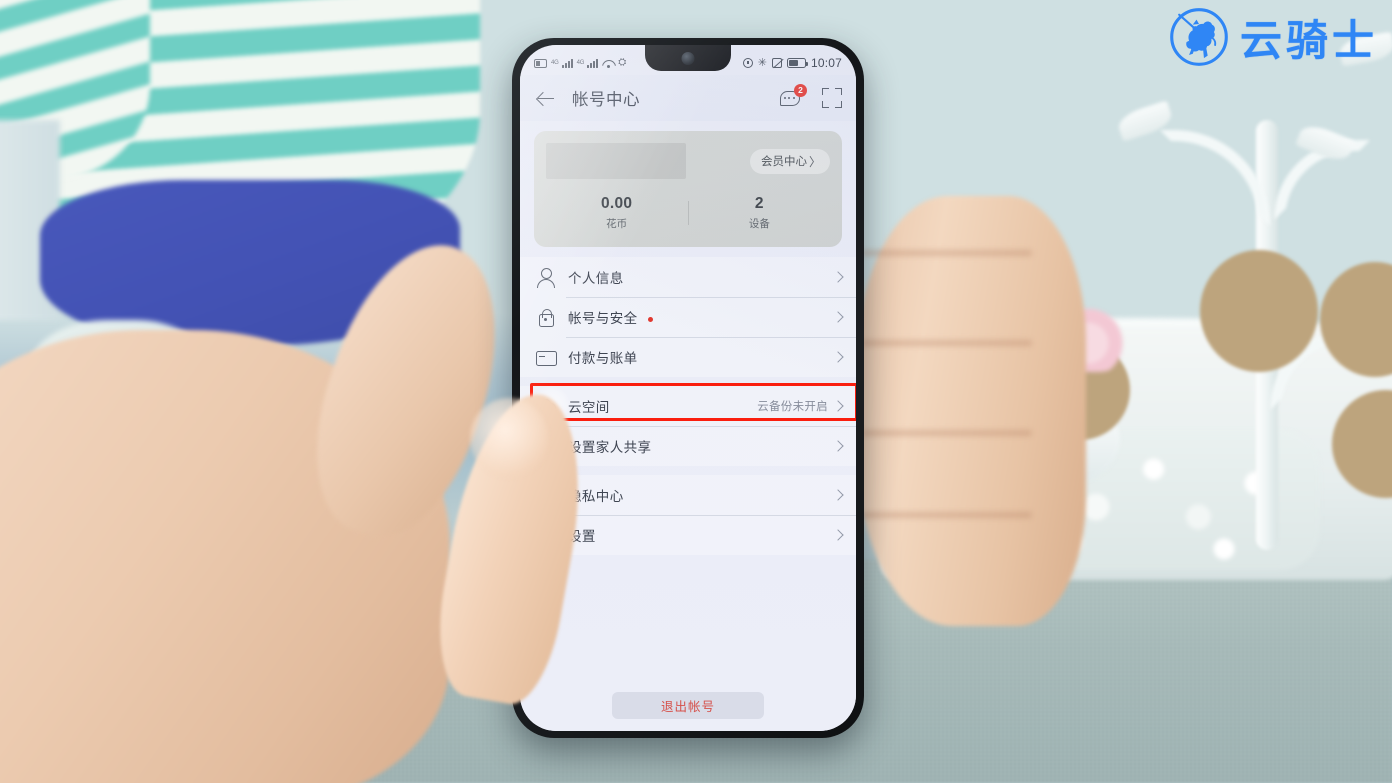  I want to click on status-bar-right-icons: ✳ 10:07, so click(792, 63).